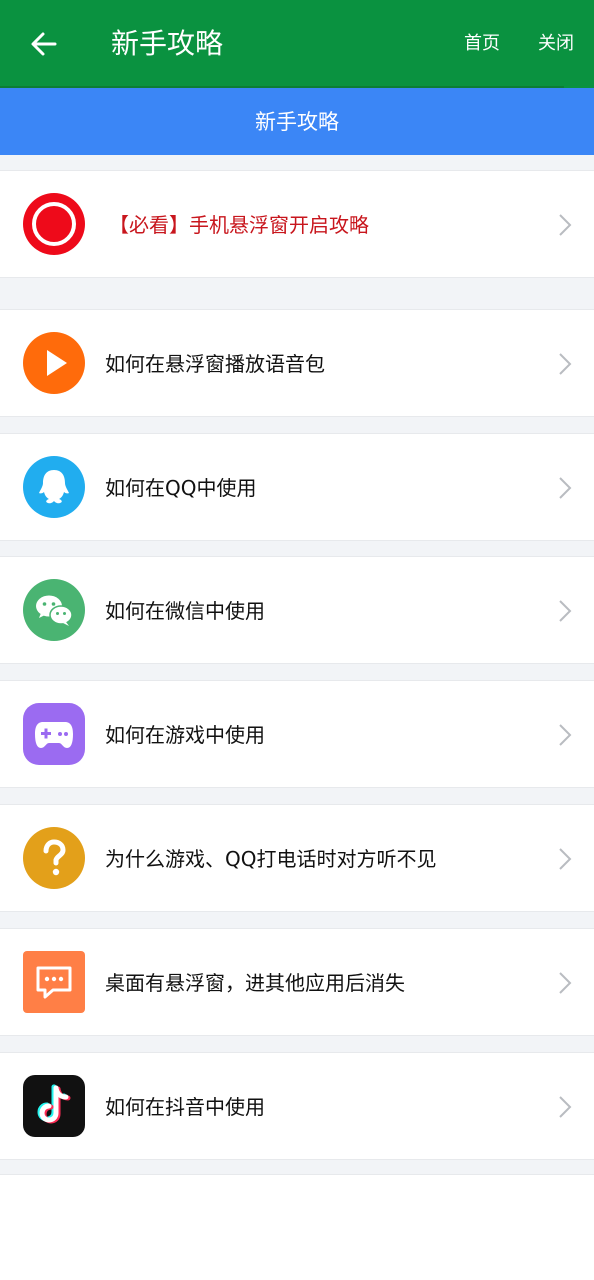 This screenshot has height=1280, width=594. What do you see at coordinates (185, 1107) in the screenshot?
I see `list-item-label: 如何在抖音中使用` at bounding box center [185, 1107].